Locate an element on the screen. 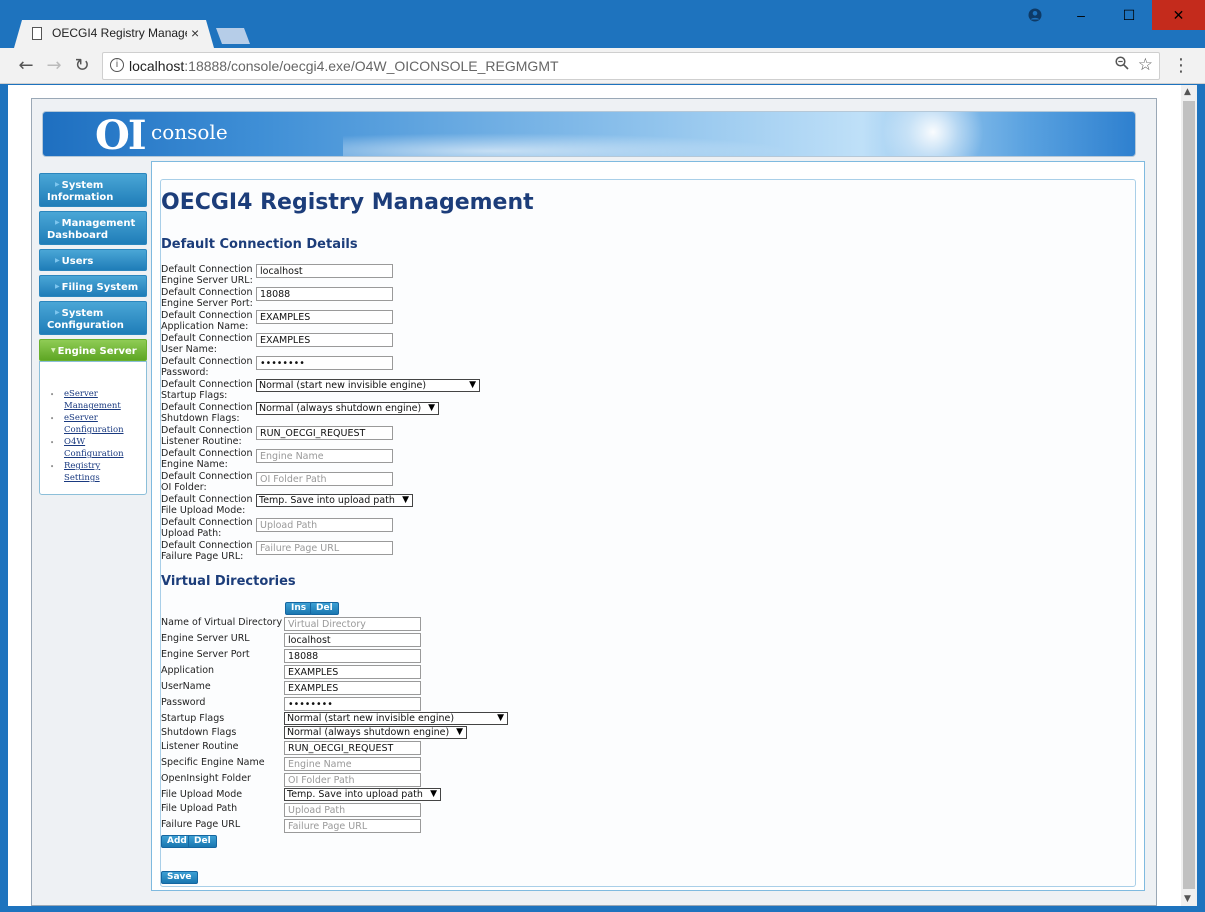 Image resolution: width=1205 pixels, height=912 pixels. vd-engine-server-port-input is located at coordinates (352, 656).